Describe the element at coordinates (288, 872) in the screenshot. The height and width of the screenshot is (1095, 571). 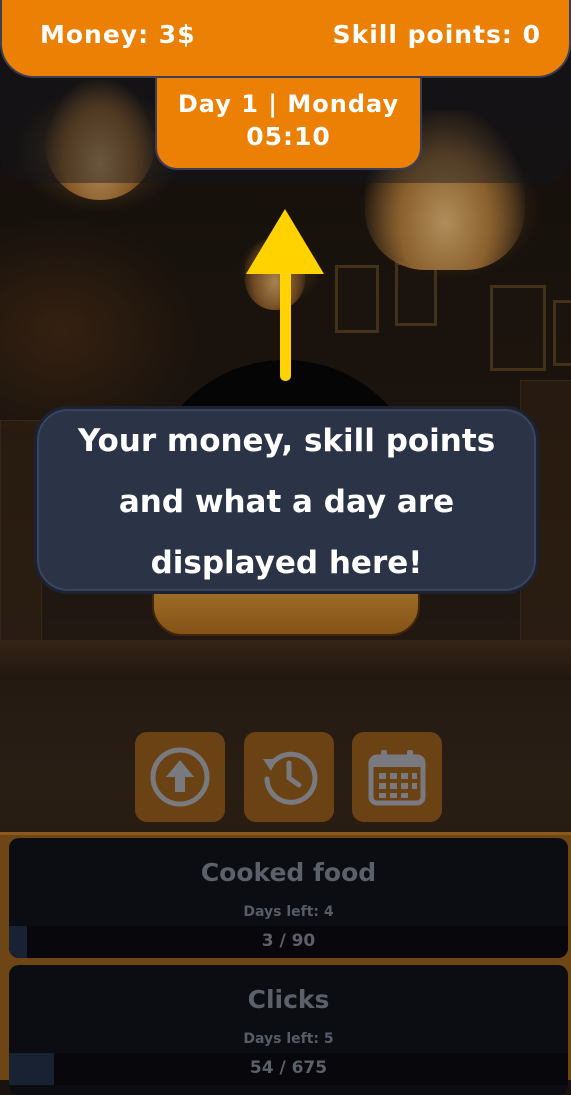
I see `quest-title: Cooked food` at that location.